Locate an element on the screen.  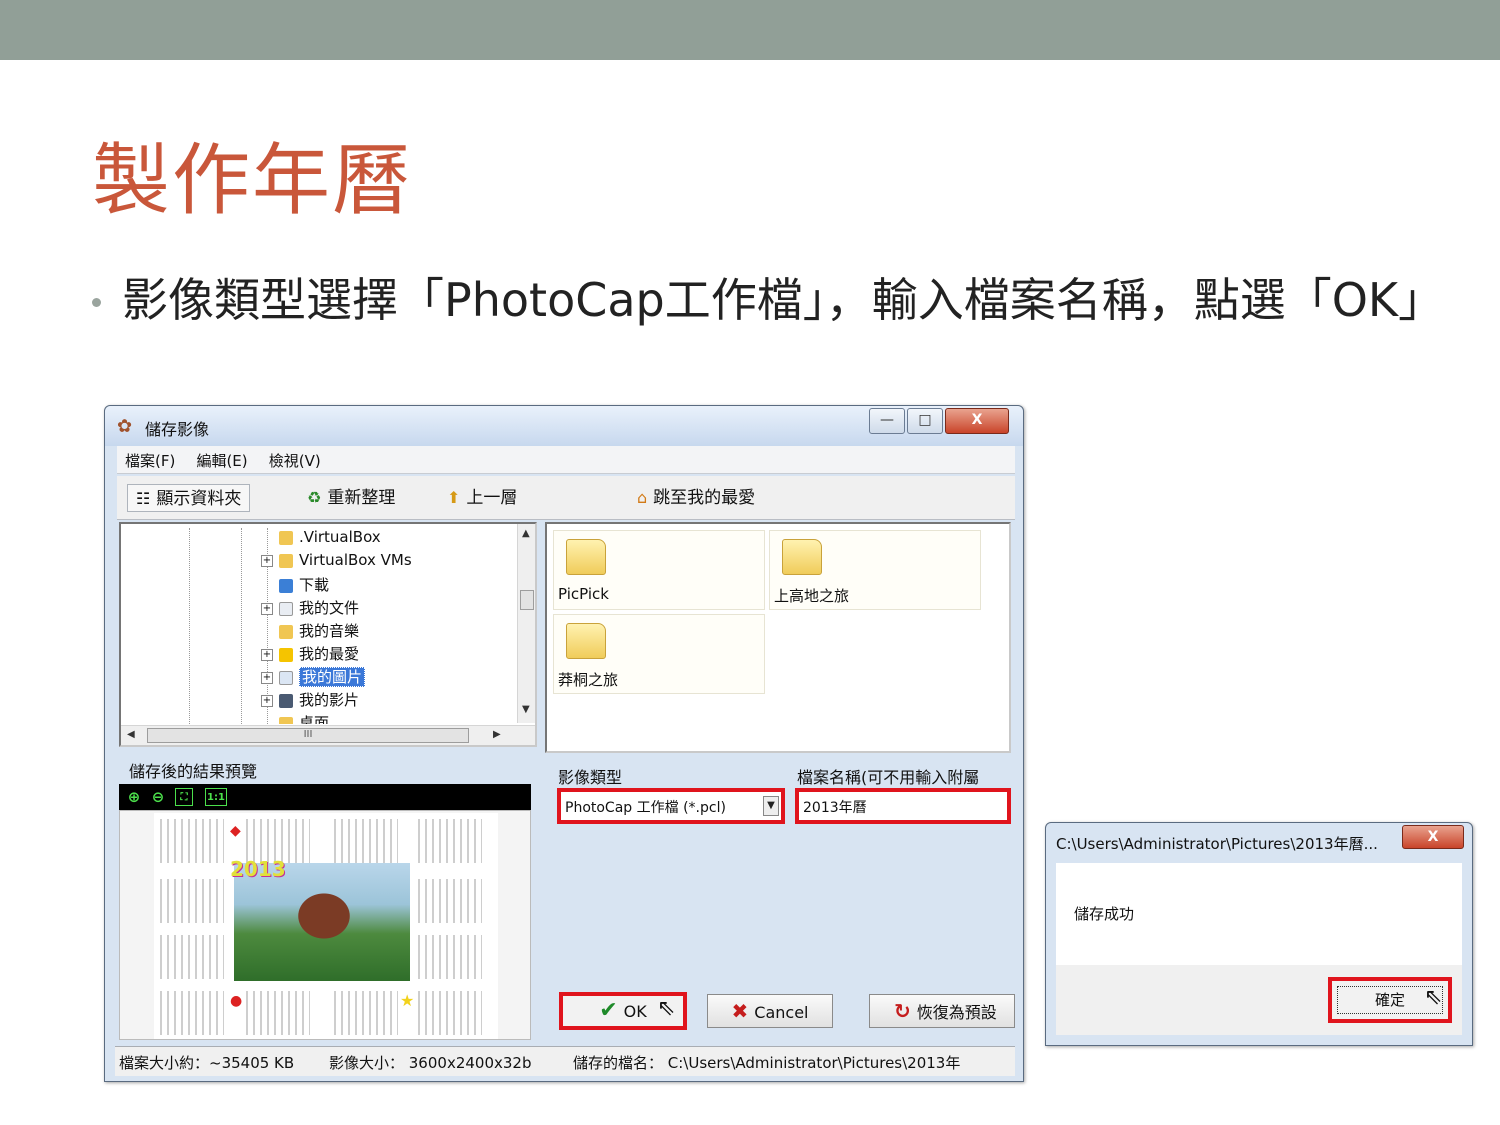
download-folder-icon is located at coordinates (286, 585).